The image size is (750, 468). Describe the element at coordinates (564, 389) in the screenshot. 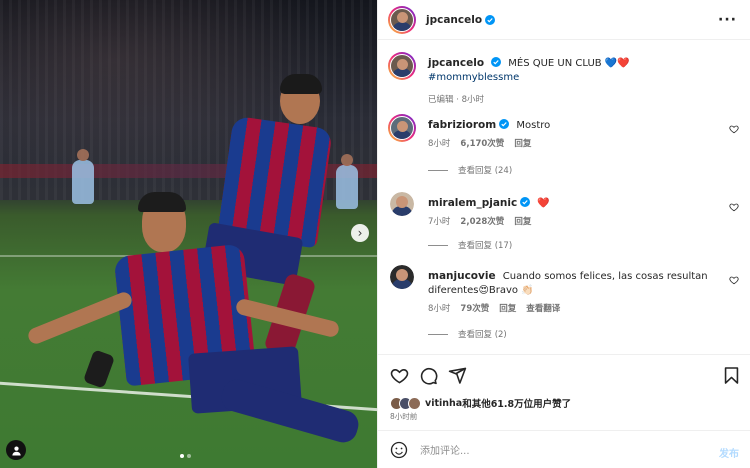

I see `post-actions: vitinha 和其他61.8万位用户赞了 8小时前` at that location.